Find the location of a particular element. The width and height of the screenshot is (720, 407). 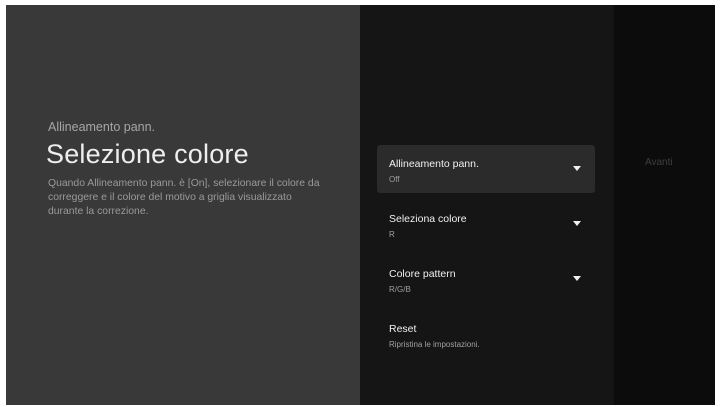

menu-item-label: Allineamento pann. is located at coordinates (434, 164).